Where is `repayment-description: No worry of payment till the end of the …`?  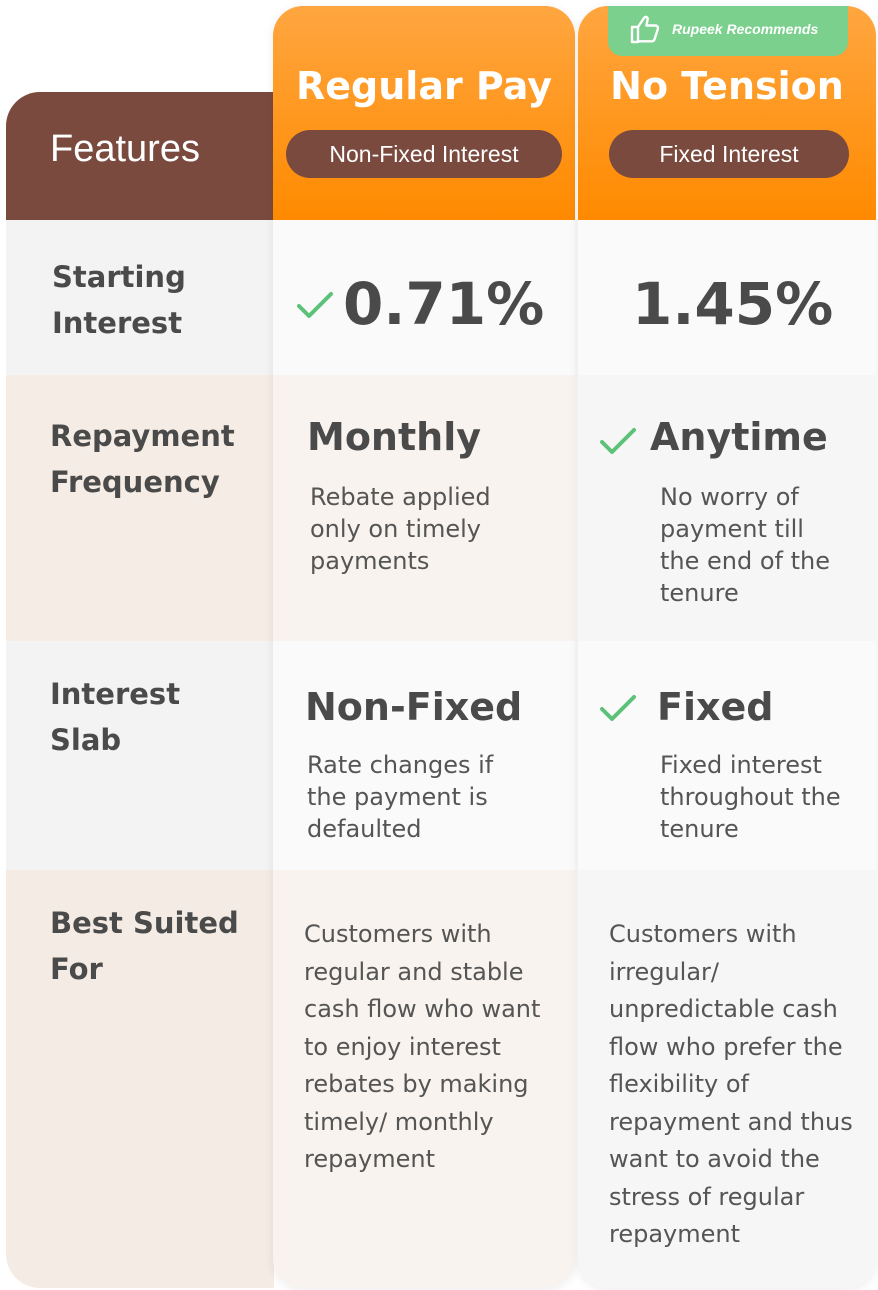
repayment-description: No worry of payment till the end of the … is located at coordinates (745, 545).